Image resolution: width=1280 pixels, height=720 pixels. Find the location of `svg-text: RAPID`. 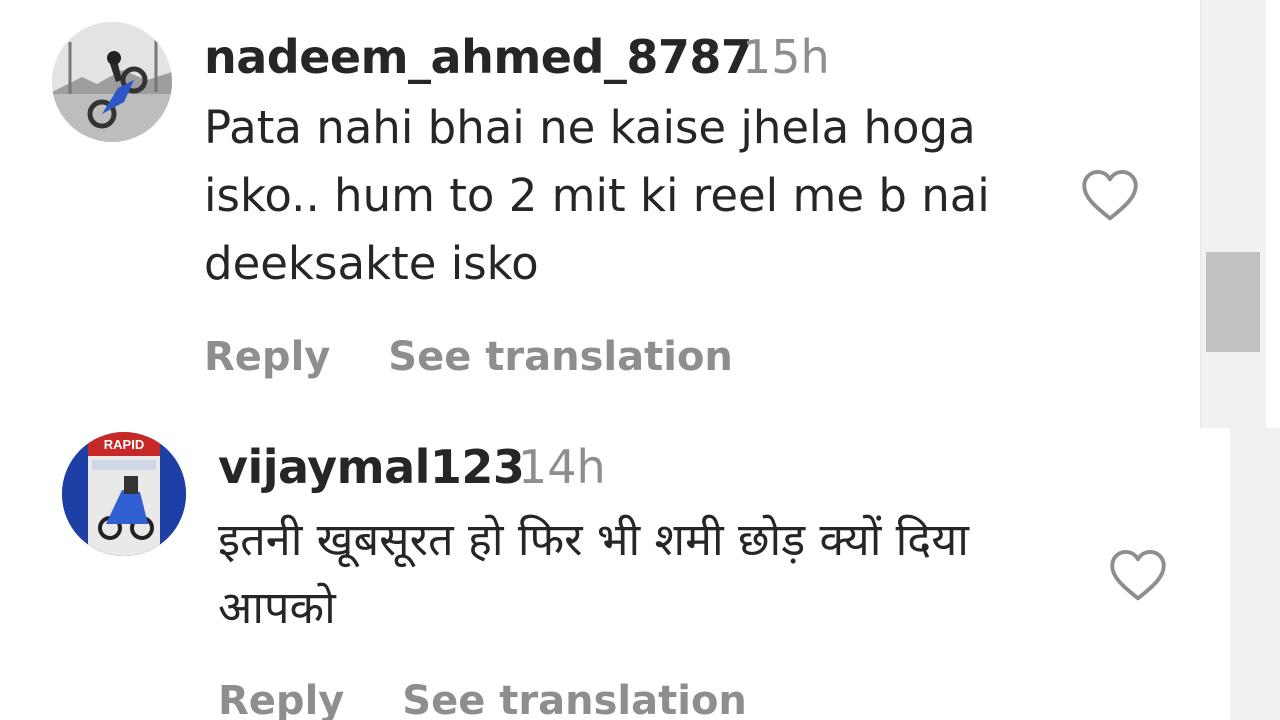

svg-text: RAPID is located at coordinates (124, 444).